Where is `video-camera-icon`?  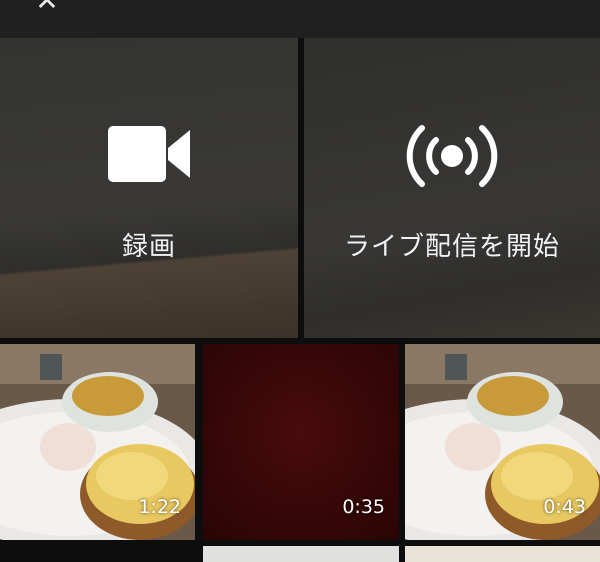
video-camera-icon is located at coordinates (149, 154).